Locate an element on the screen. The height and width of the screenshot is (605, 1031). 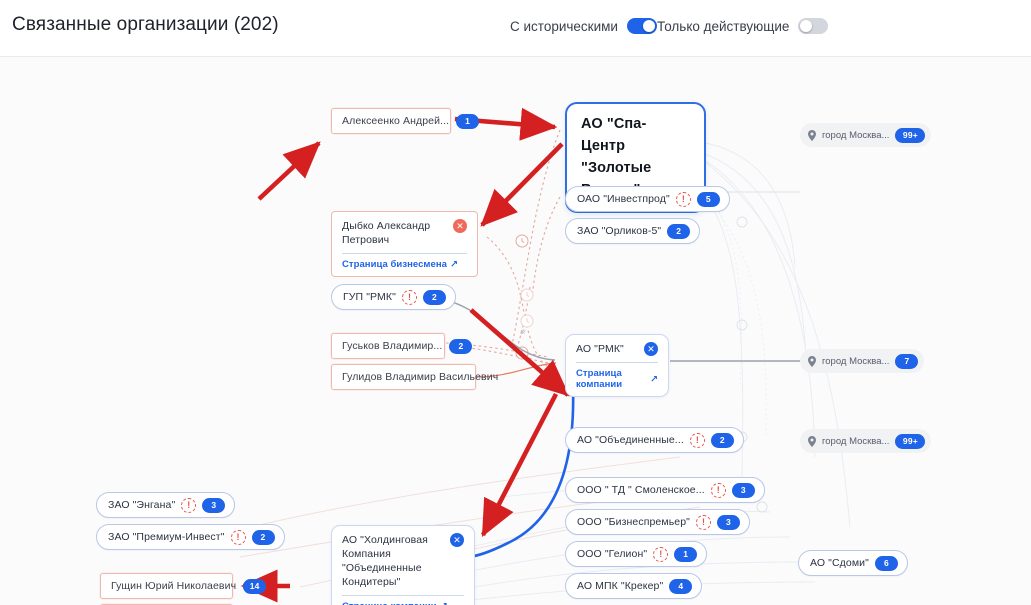
node-biznespremier-label: ООО "Бизнеспремьер" is located at coordinates (633, 522).